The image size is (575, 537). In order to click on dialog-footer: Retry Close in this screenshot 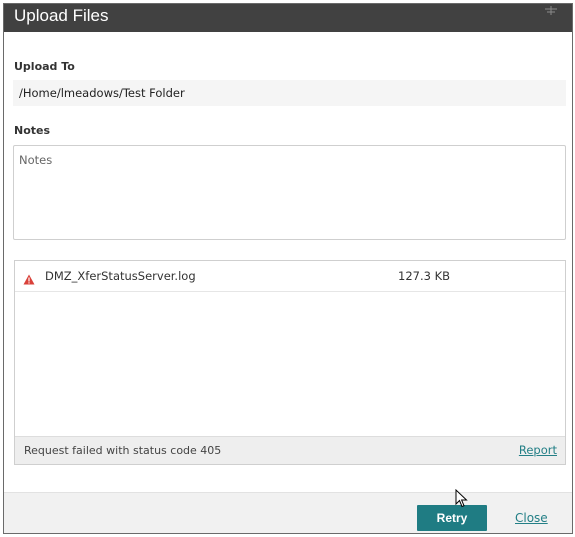, I will do `click(288, 512)`.